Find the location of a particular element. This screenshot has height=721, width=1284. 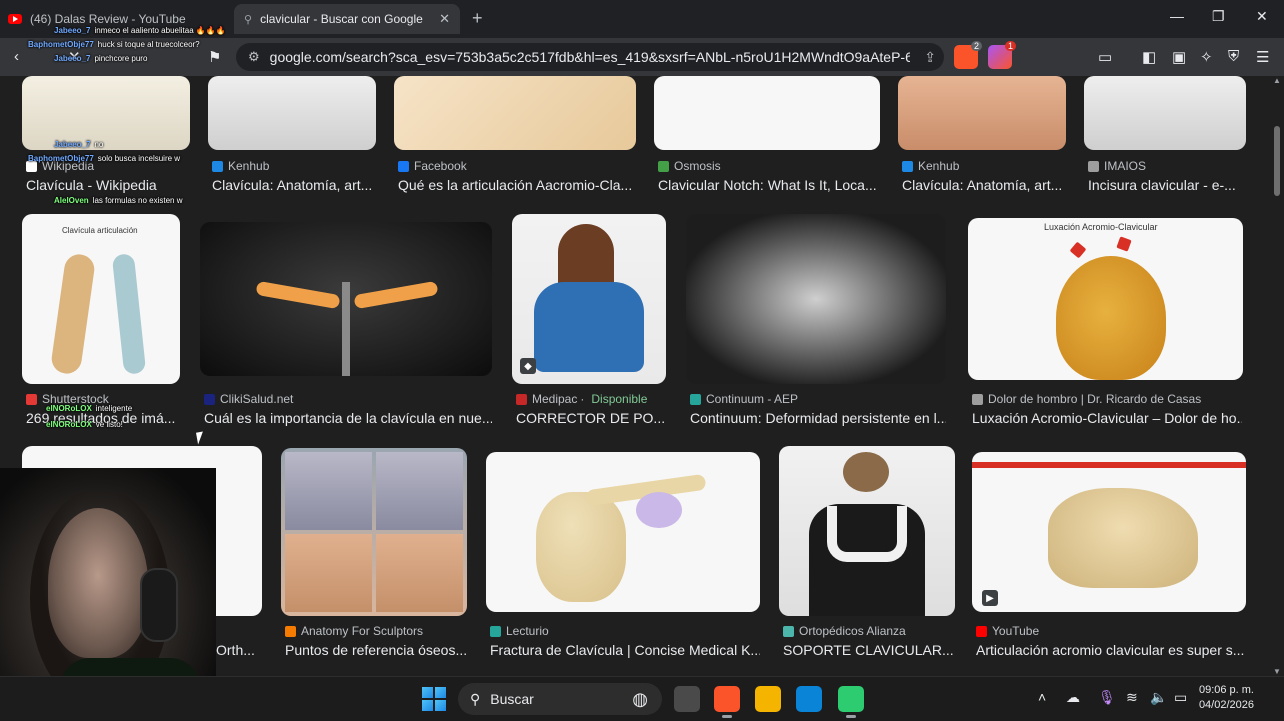

site-info-icon: ⚙ is located at coordinates (254, 57).